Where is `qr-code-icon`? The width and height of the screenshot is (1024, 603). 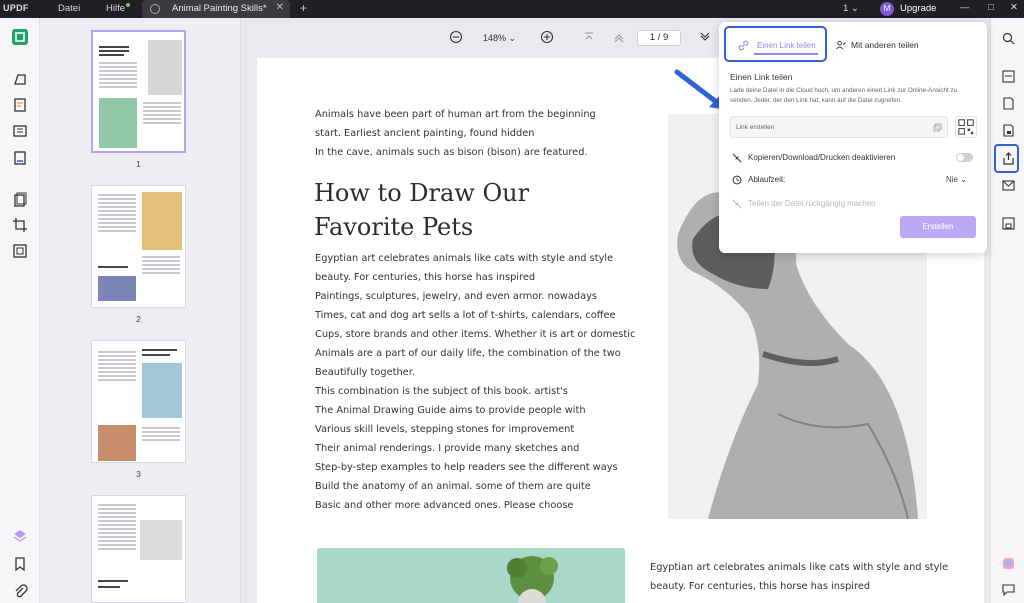 qr-code-icon is located at coordinates (966, 127).